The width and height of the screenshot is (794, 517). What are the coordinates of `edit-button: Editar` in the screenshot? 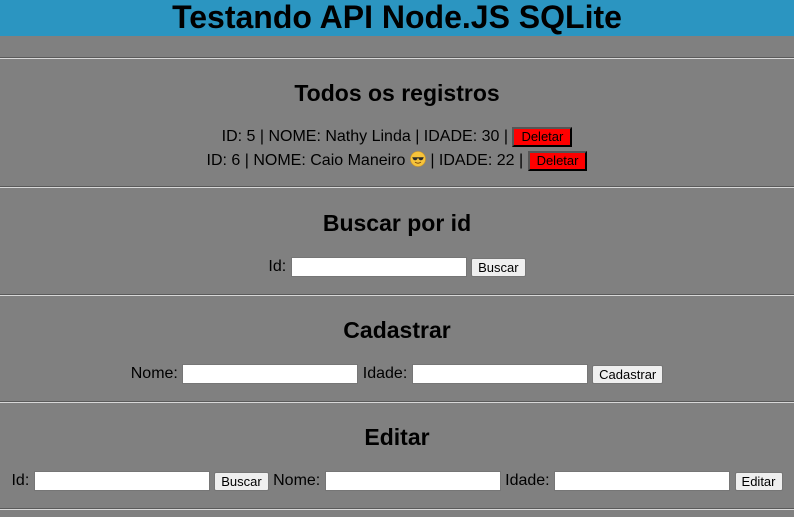 It's located at (758, 481).